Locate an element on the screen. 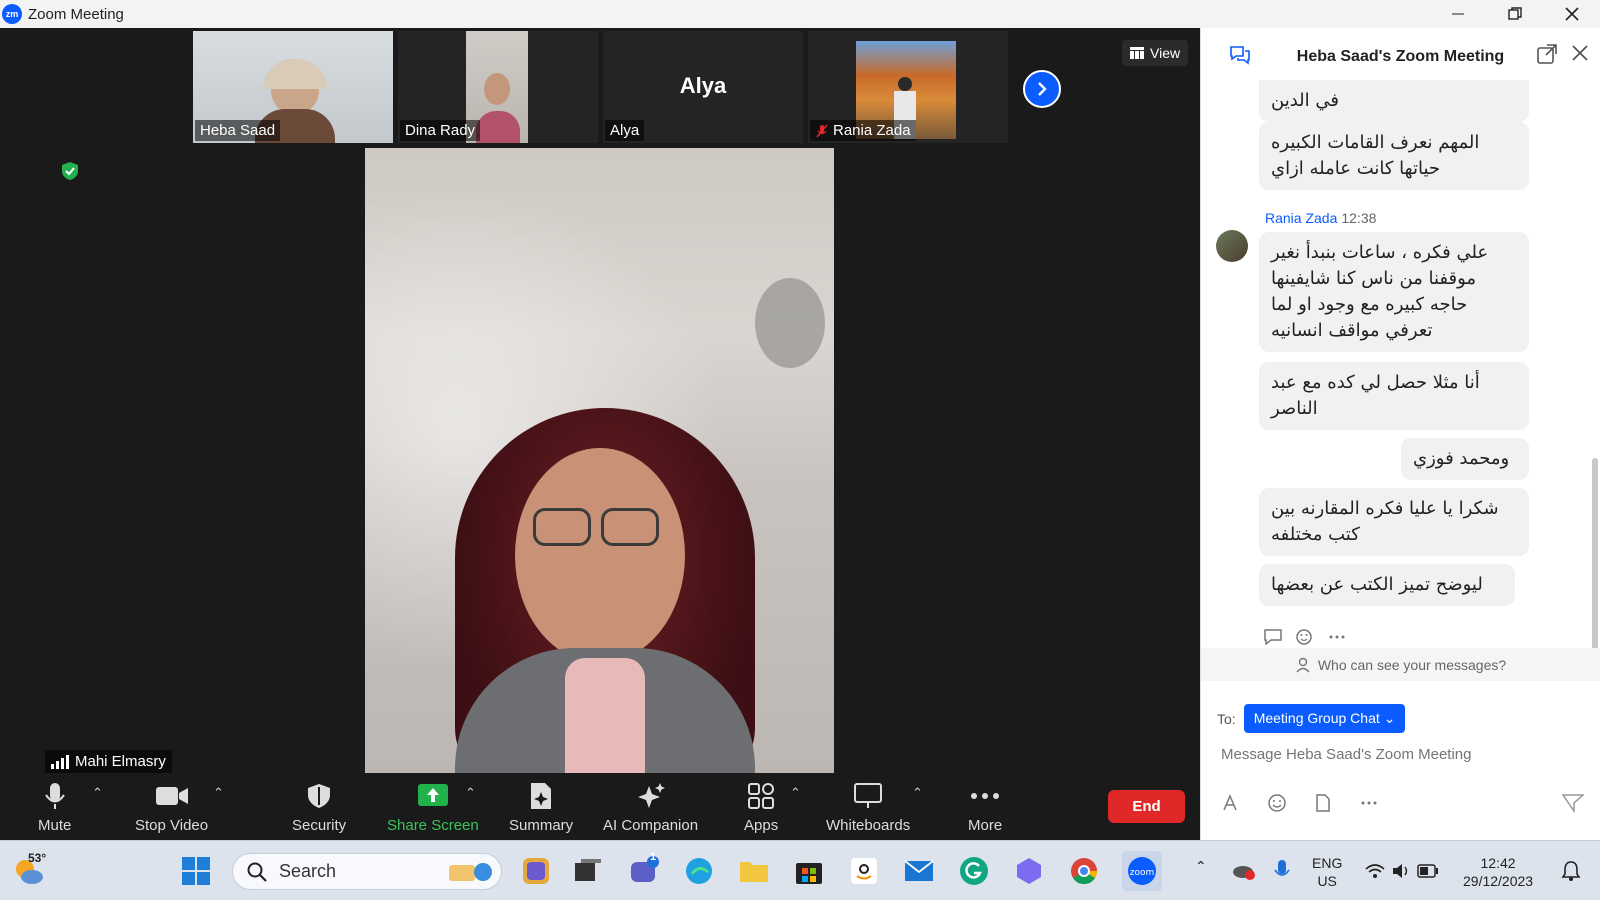 The height and width of the screenshot is (900, 1600). more-button: More is located at coordinates (985, 807).